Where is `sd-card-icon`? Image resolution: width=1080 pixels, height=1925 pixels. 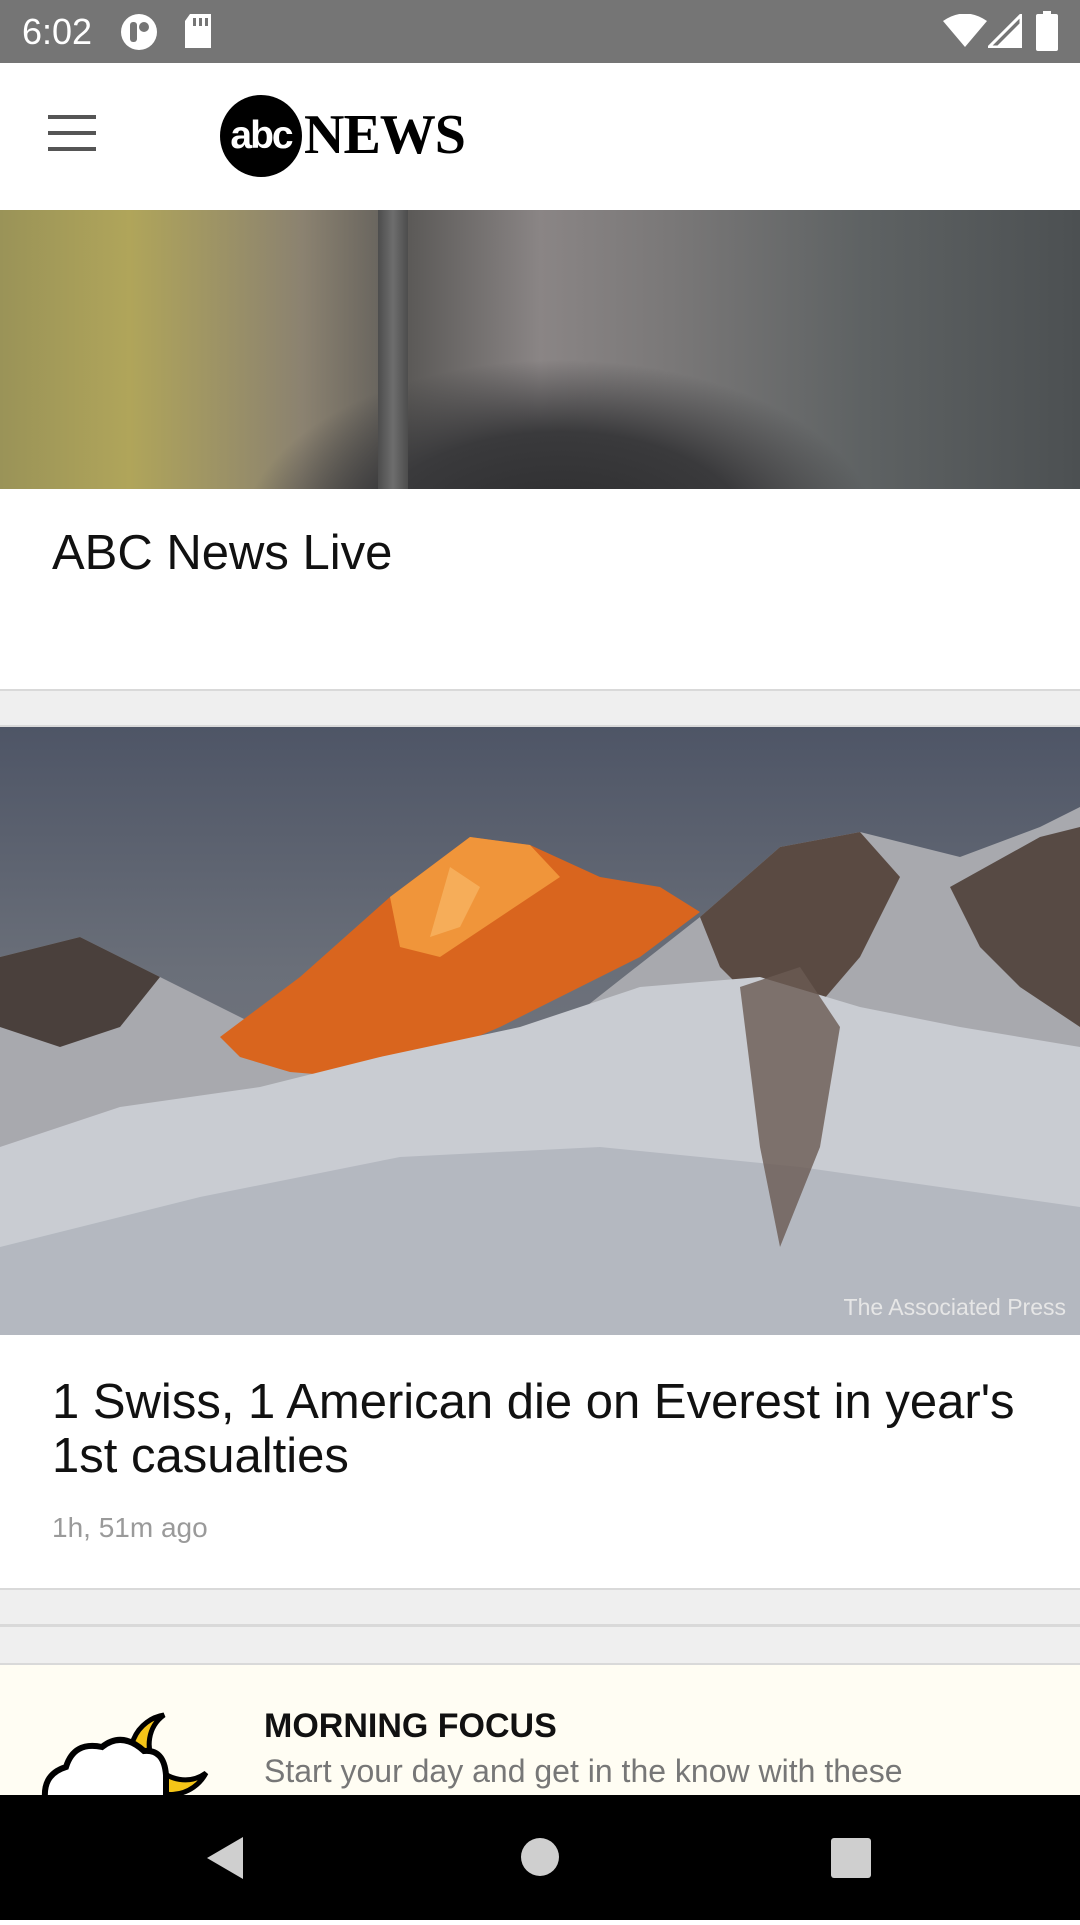
sd-card-icon is located at coordinates (198, 31).